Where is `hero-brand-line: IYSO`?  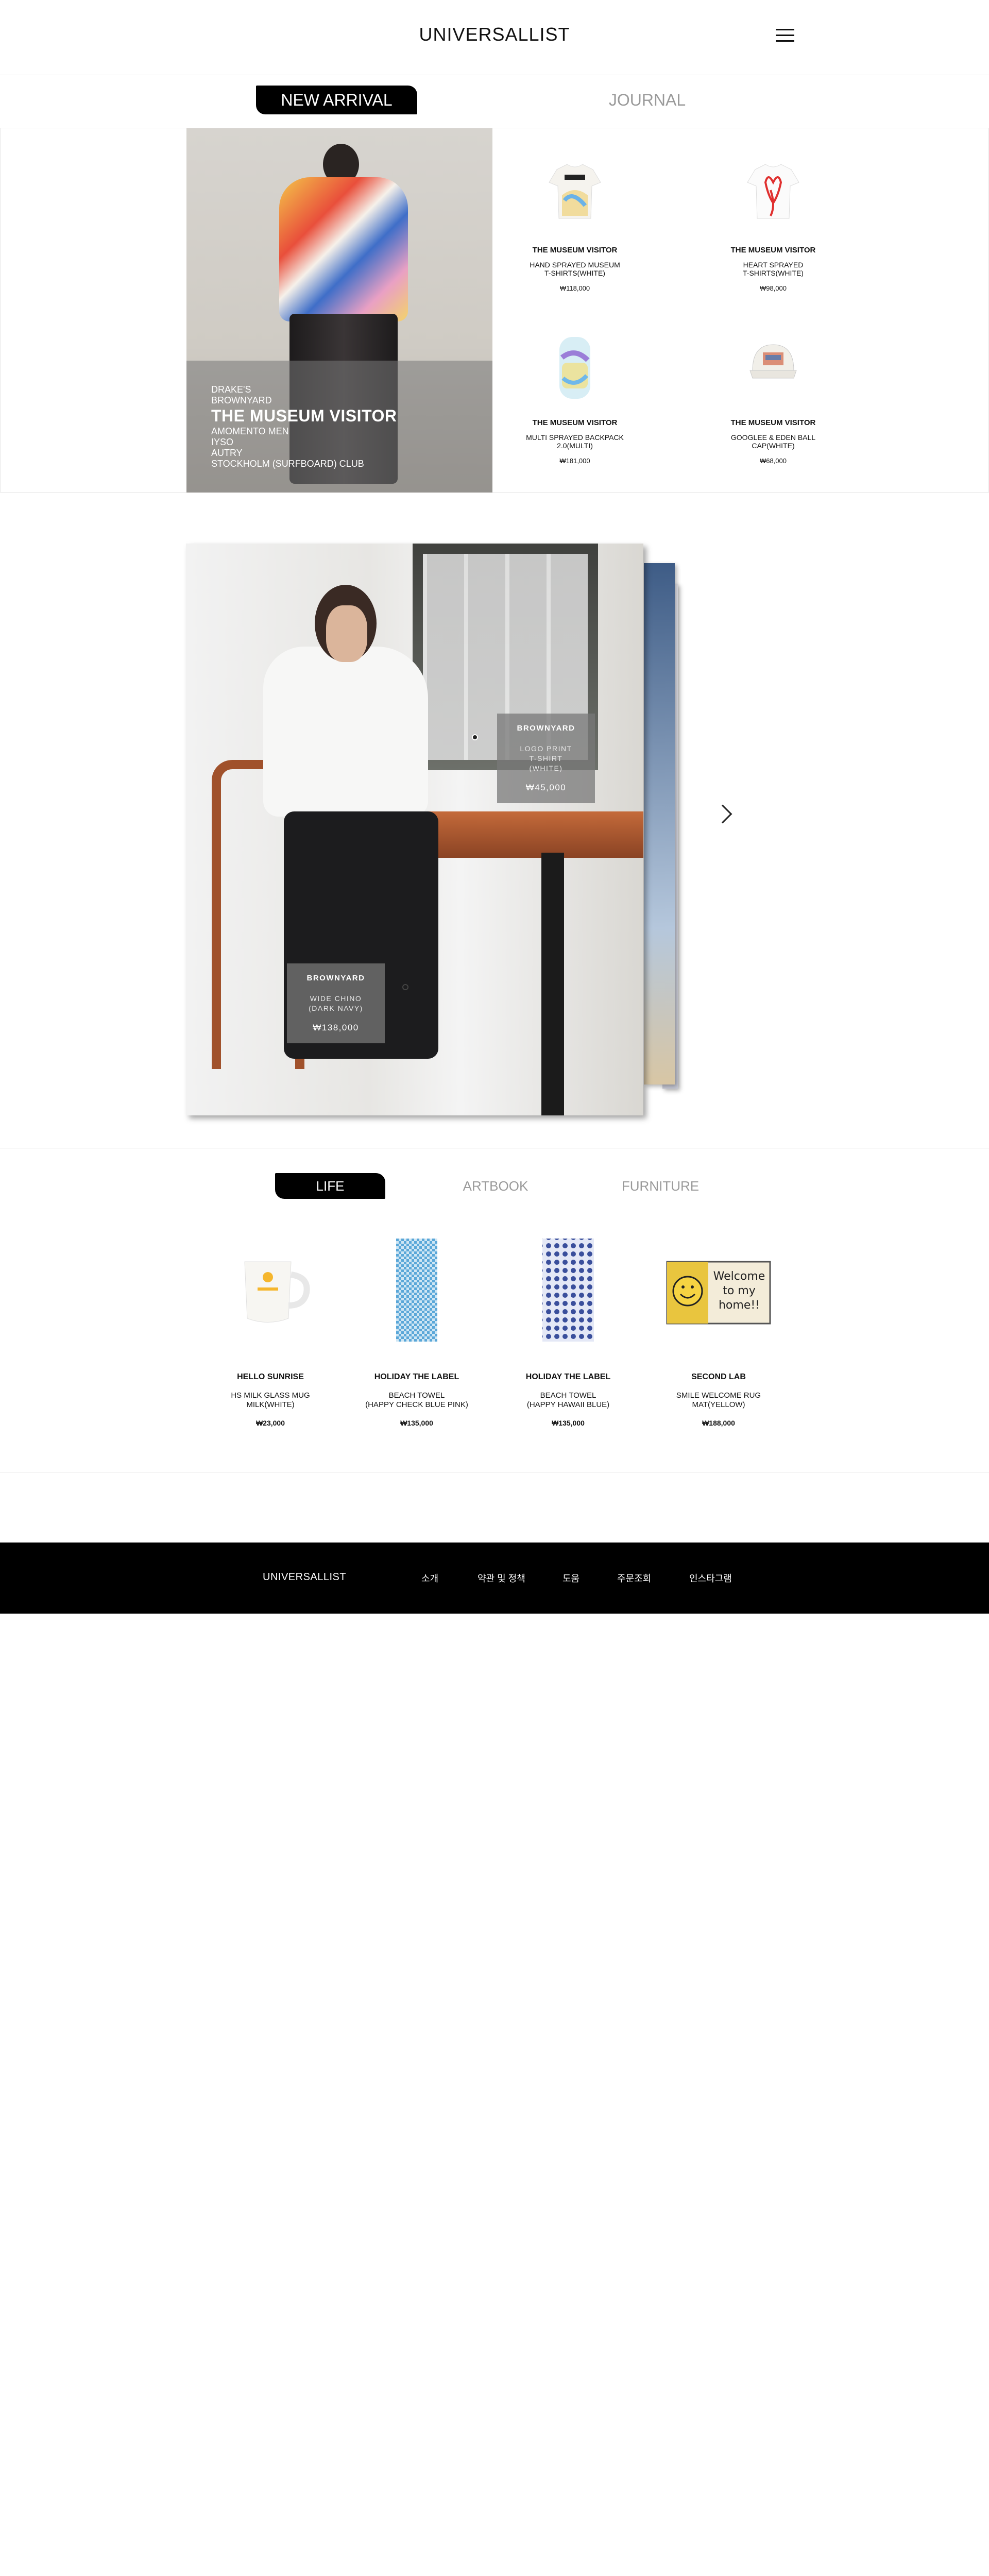
hero-brand-line: IYSO is located at coordinates (222, 442).